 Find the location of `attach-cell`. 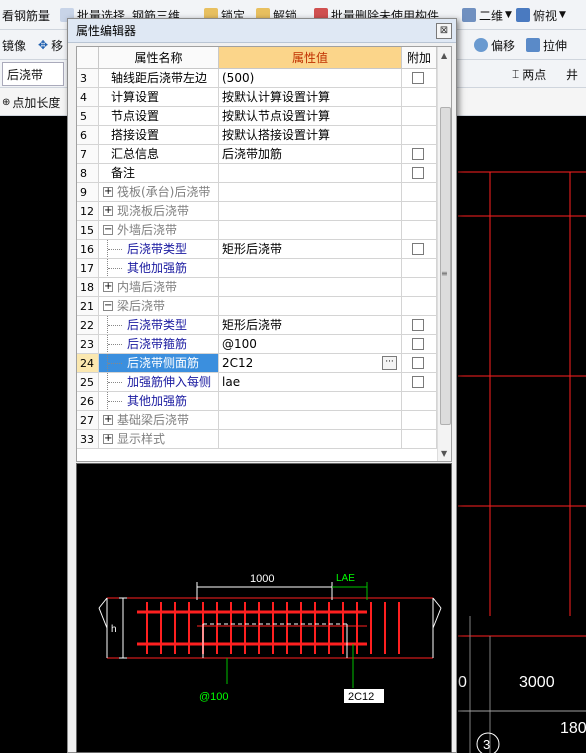

attach-cell is located at coordinates (419, 116).